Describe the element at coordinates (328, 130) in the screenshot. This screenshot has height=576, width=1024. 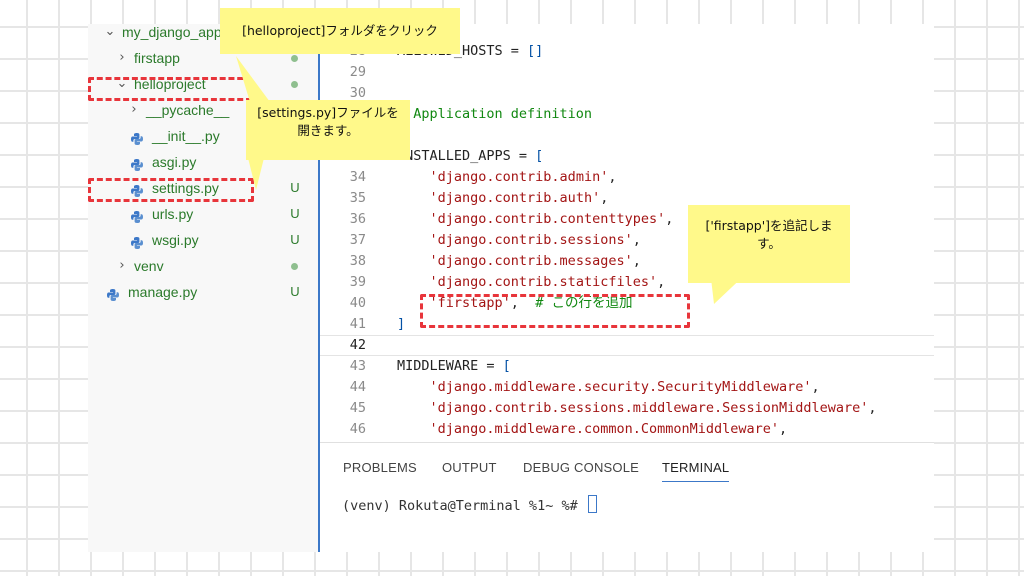
I see `callout-open-settings-line2: 開きます。` at that location.